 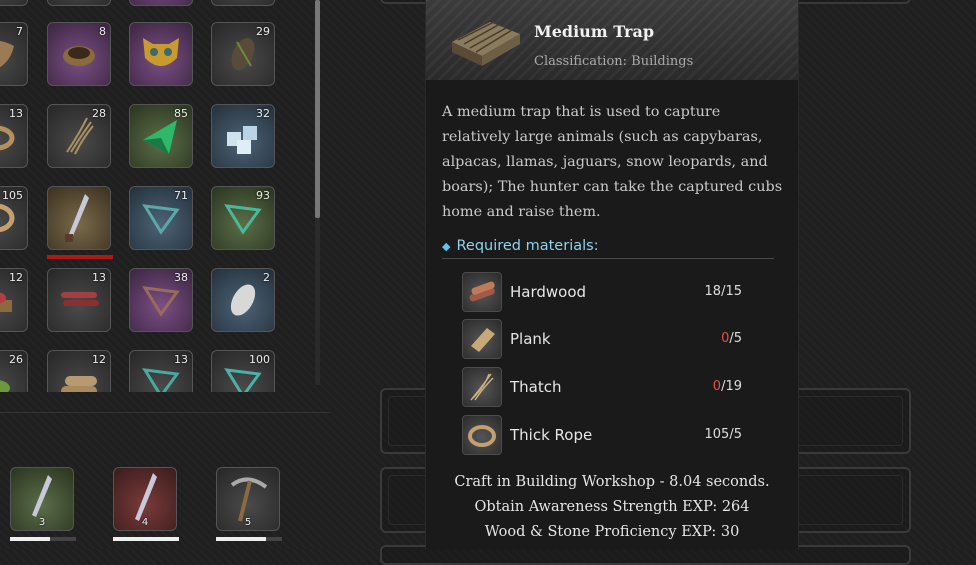 I want to click on hotbar-key: 3, so click(x=42, y=522).